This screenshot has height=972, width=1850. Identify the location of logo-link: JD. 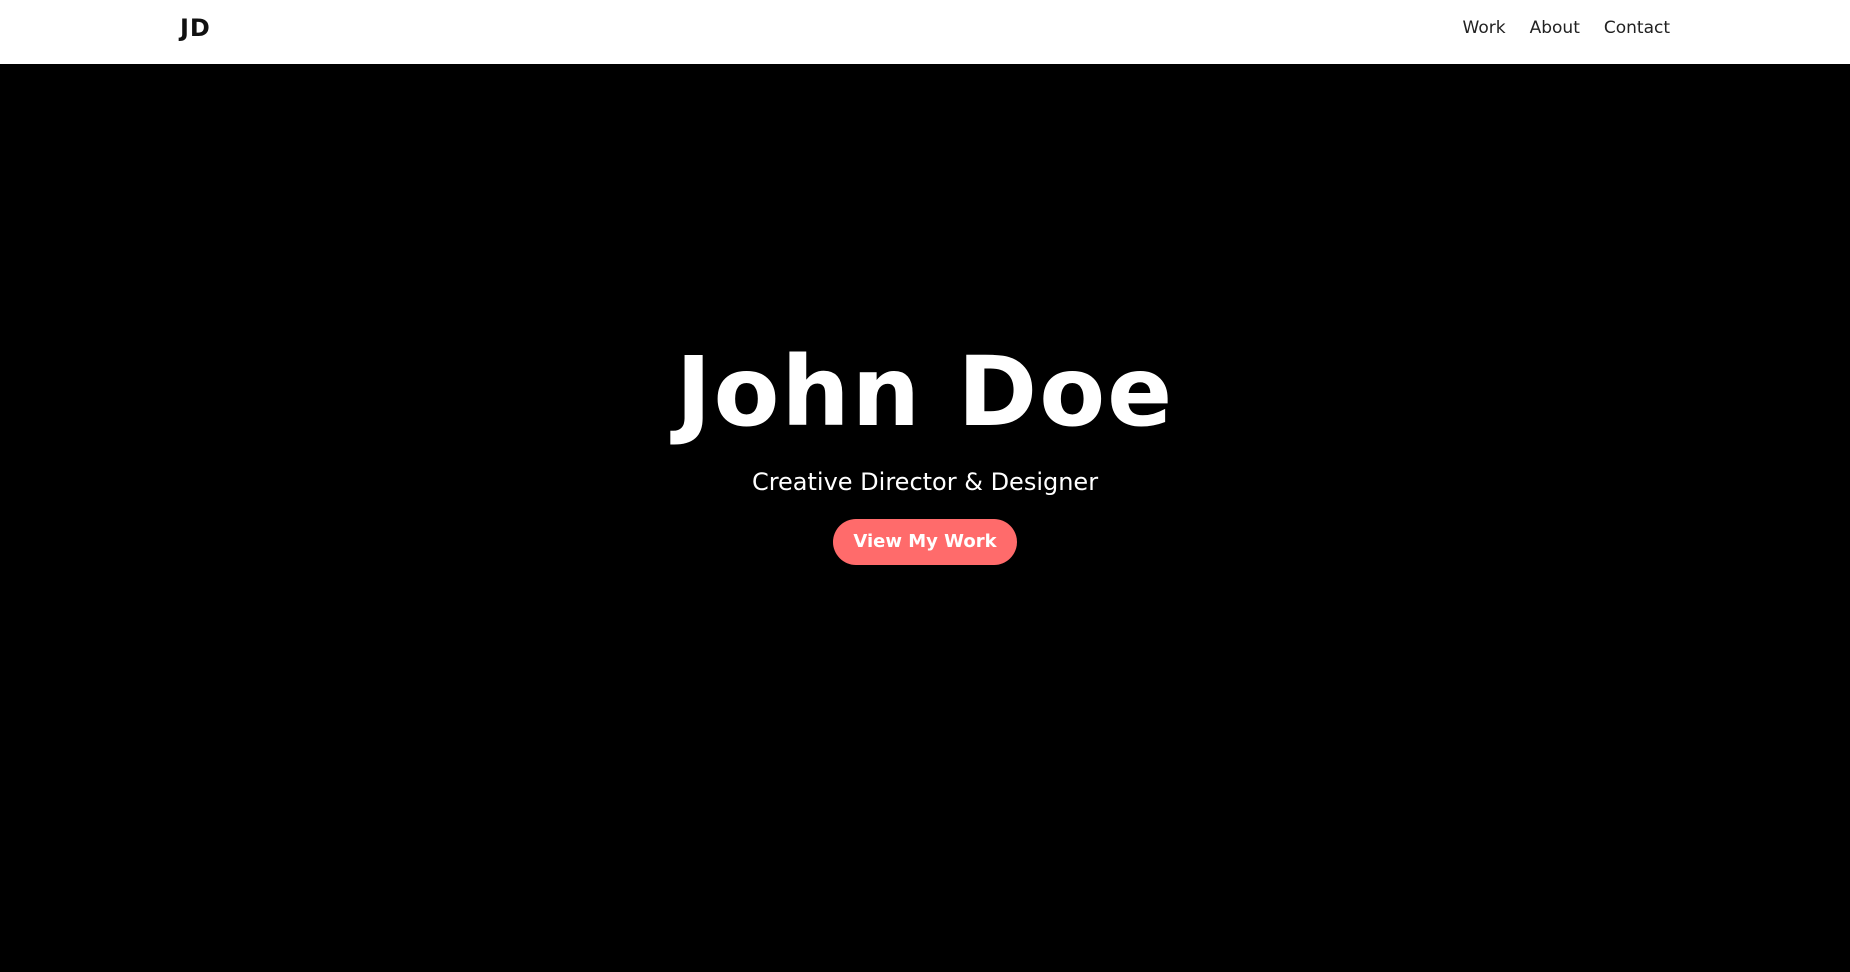
(195, 28).